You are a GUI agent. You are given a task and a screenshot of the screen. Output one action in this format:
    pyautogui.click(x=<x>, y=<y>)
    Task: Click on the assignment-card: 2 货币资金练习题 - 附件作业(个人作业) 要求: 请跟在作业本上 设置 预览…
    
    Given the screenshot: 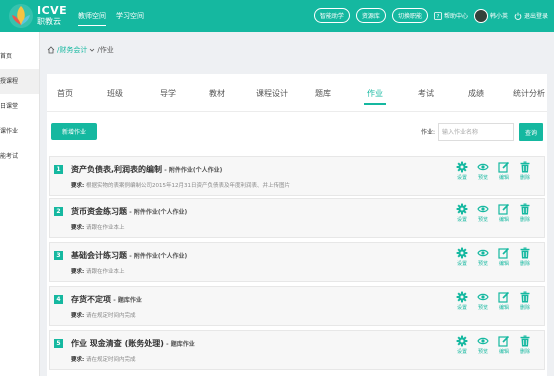 What is the action you would take?
    pyautogui.click(x=297, y=218)
    